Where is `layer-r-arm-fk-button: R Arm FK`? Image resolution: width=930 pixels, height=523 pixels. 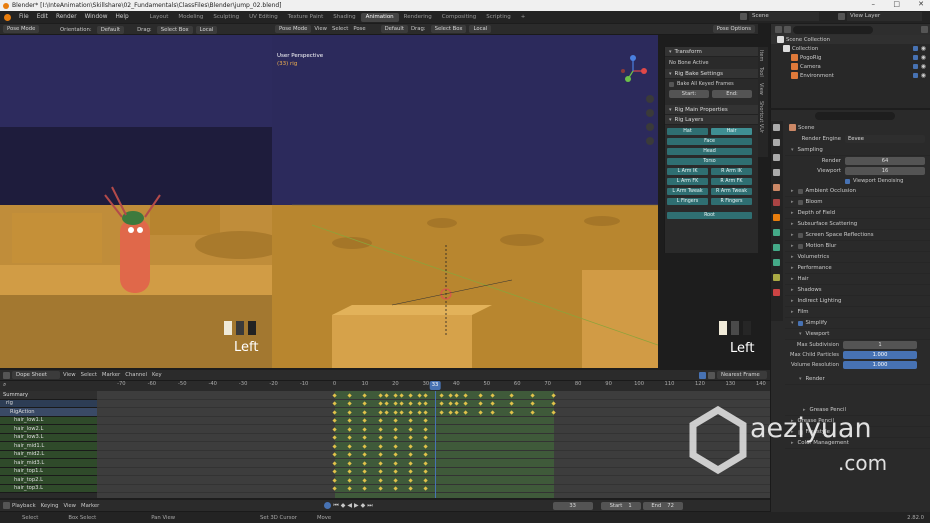
layer-r-arm-fk-button: R Arm FK is located at coordinates (731, 181).